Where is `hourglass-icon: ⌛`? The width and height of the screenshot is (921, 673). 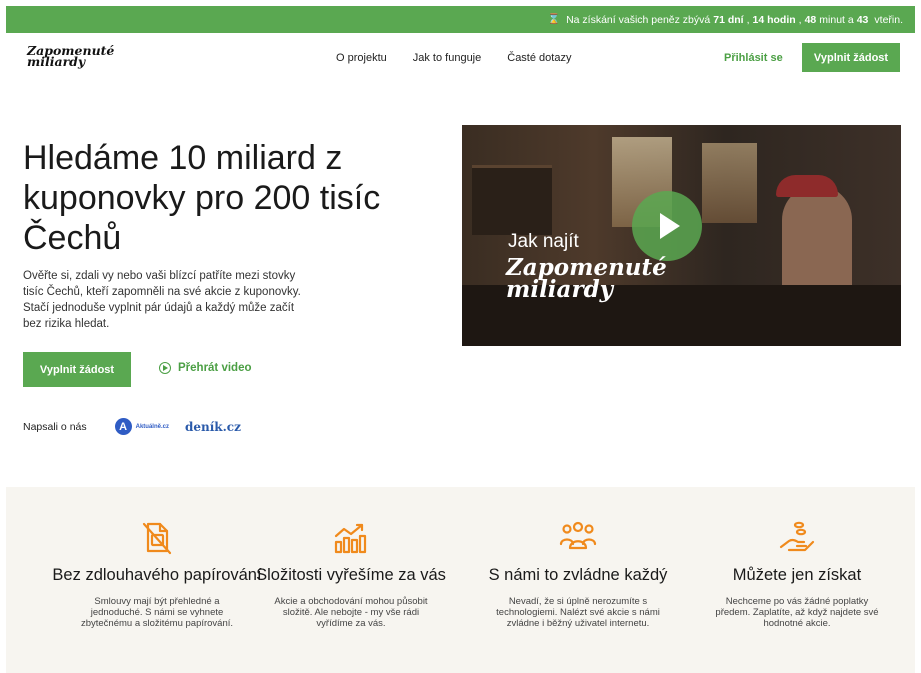
hourglass-icon: ⌛ is located at coordinates (554, 19).